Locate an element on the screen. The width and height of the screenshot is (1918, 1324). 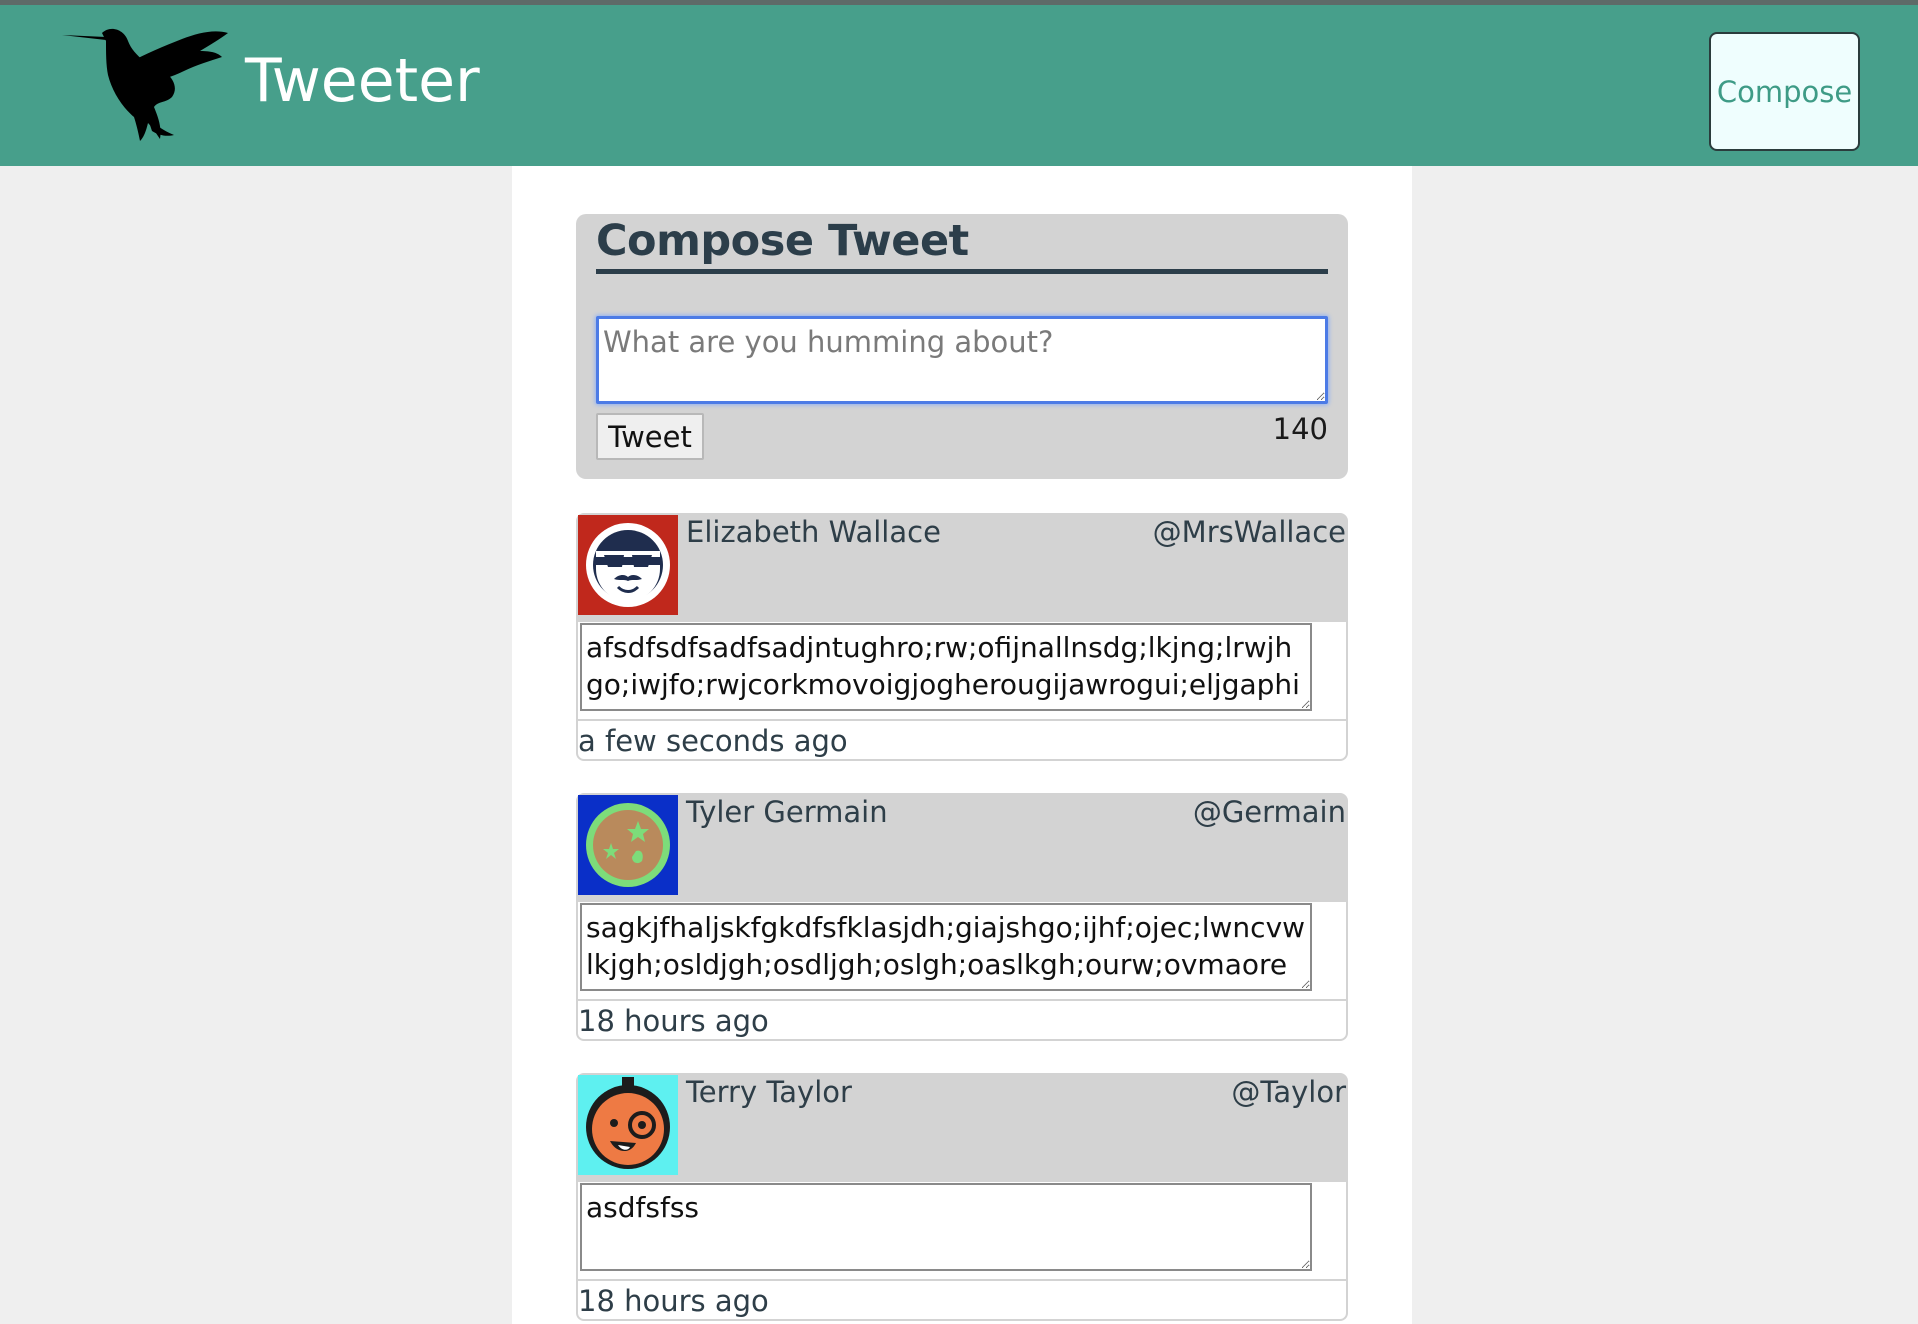
compose-nav-button: Compose is located at coordinates (1784, 91).